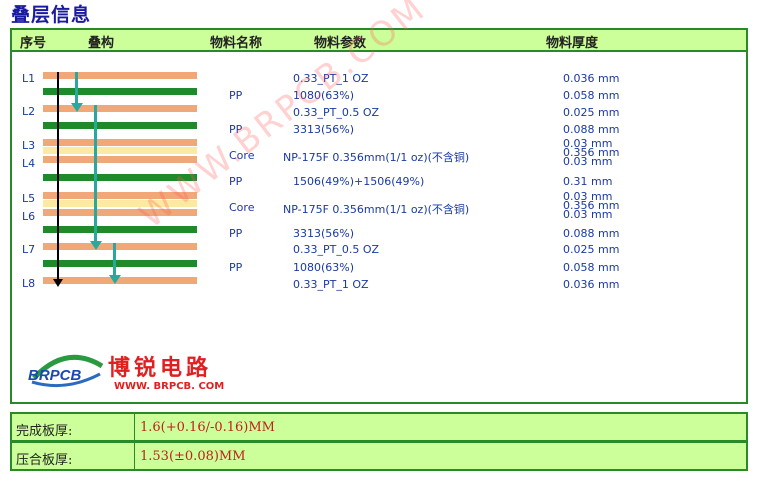 The height and width of the screenshot is (481, 760). I want to click on row-7-name: Core, so click(242, 207).